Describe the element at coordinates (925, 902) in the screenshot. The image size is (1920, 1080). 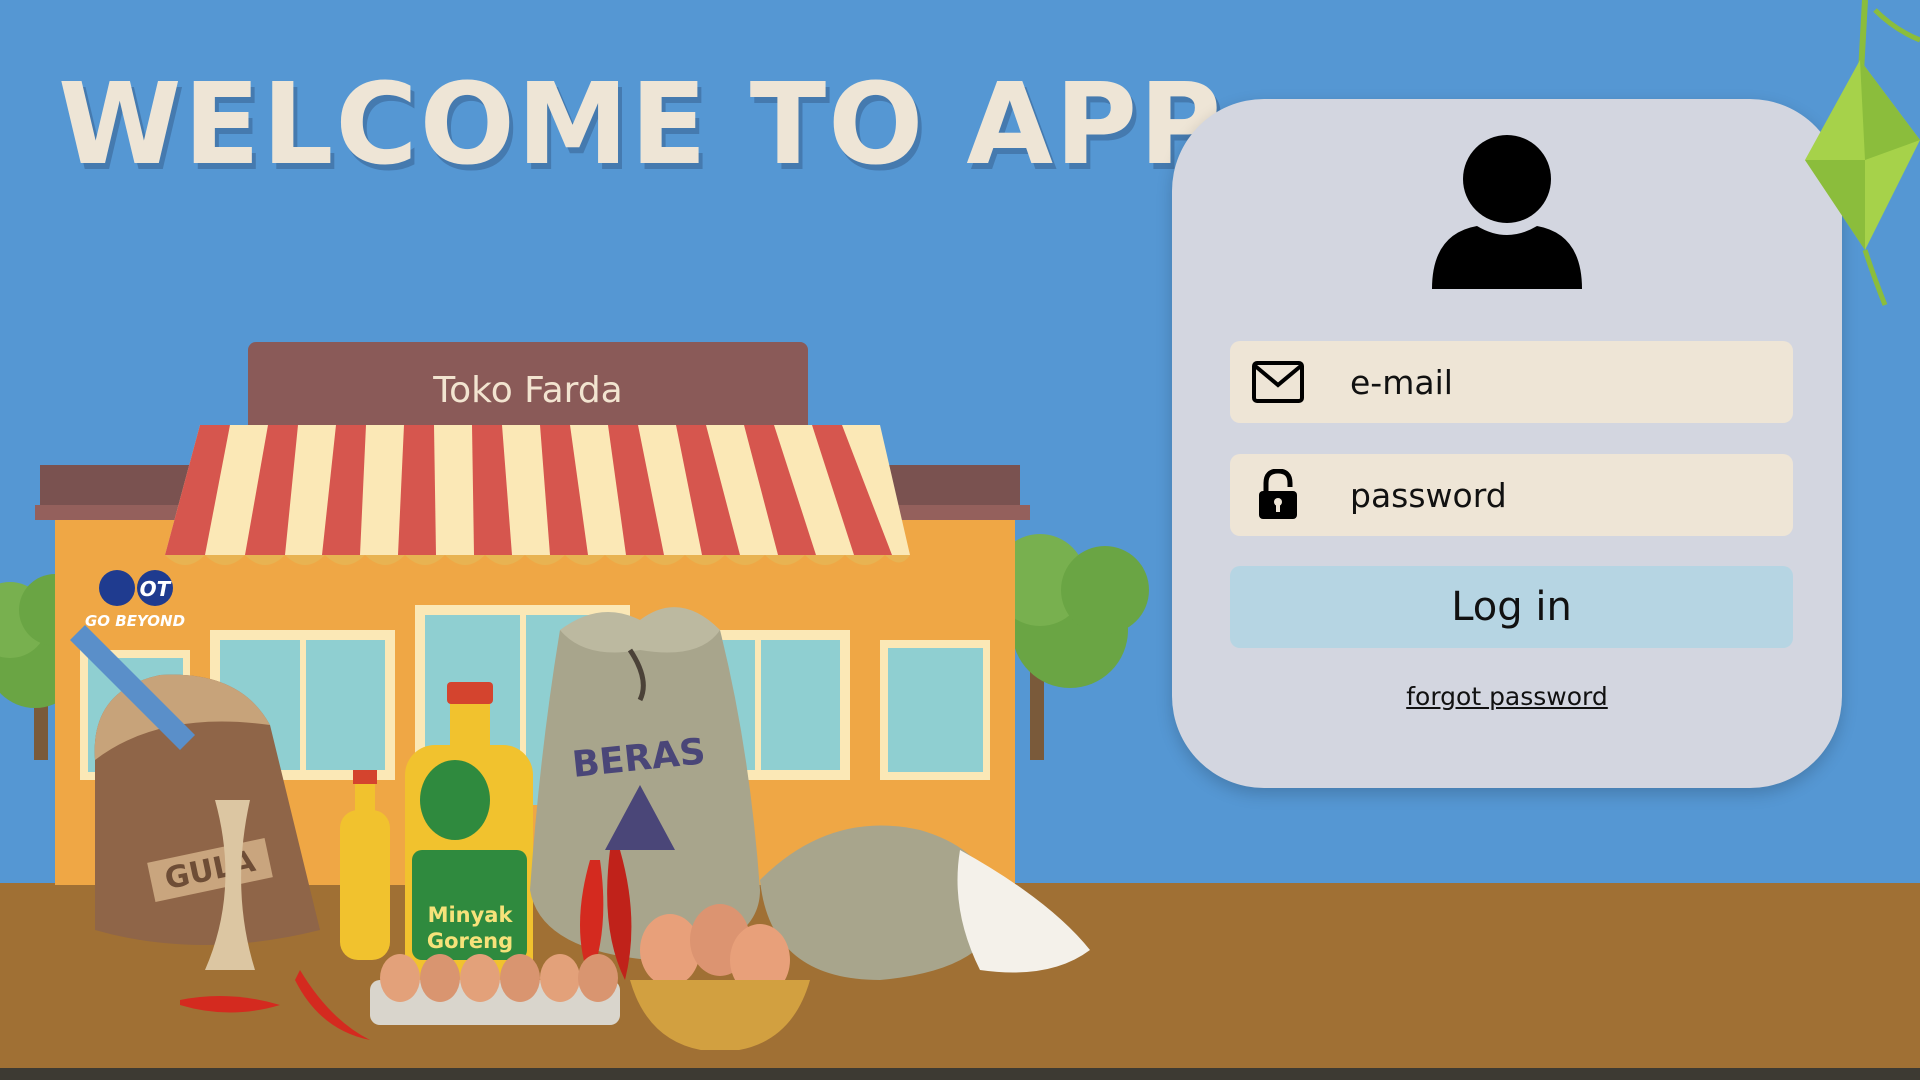
I see `flour-sack` at that location.